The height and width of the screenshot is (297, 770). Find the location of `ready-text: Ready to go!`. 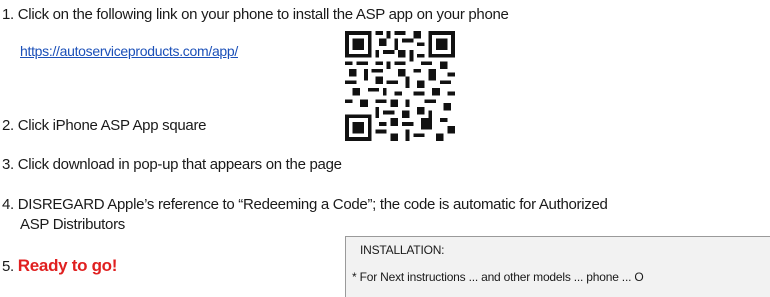

ready-text: Ready to go! is located at coordinates (67, 265).